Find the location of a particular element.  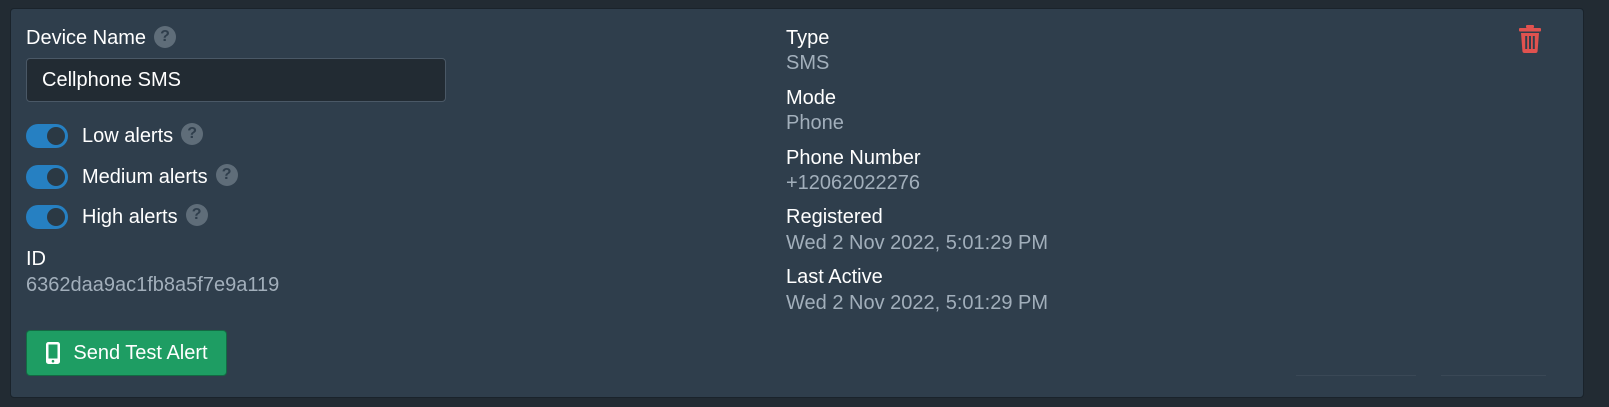

device-name-label-row: Device Name? is located at coordinates (101, 37).